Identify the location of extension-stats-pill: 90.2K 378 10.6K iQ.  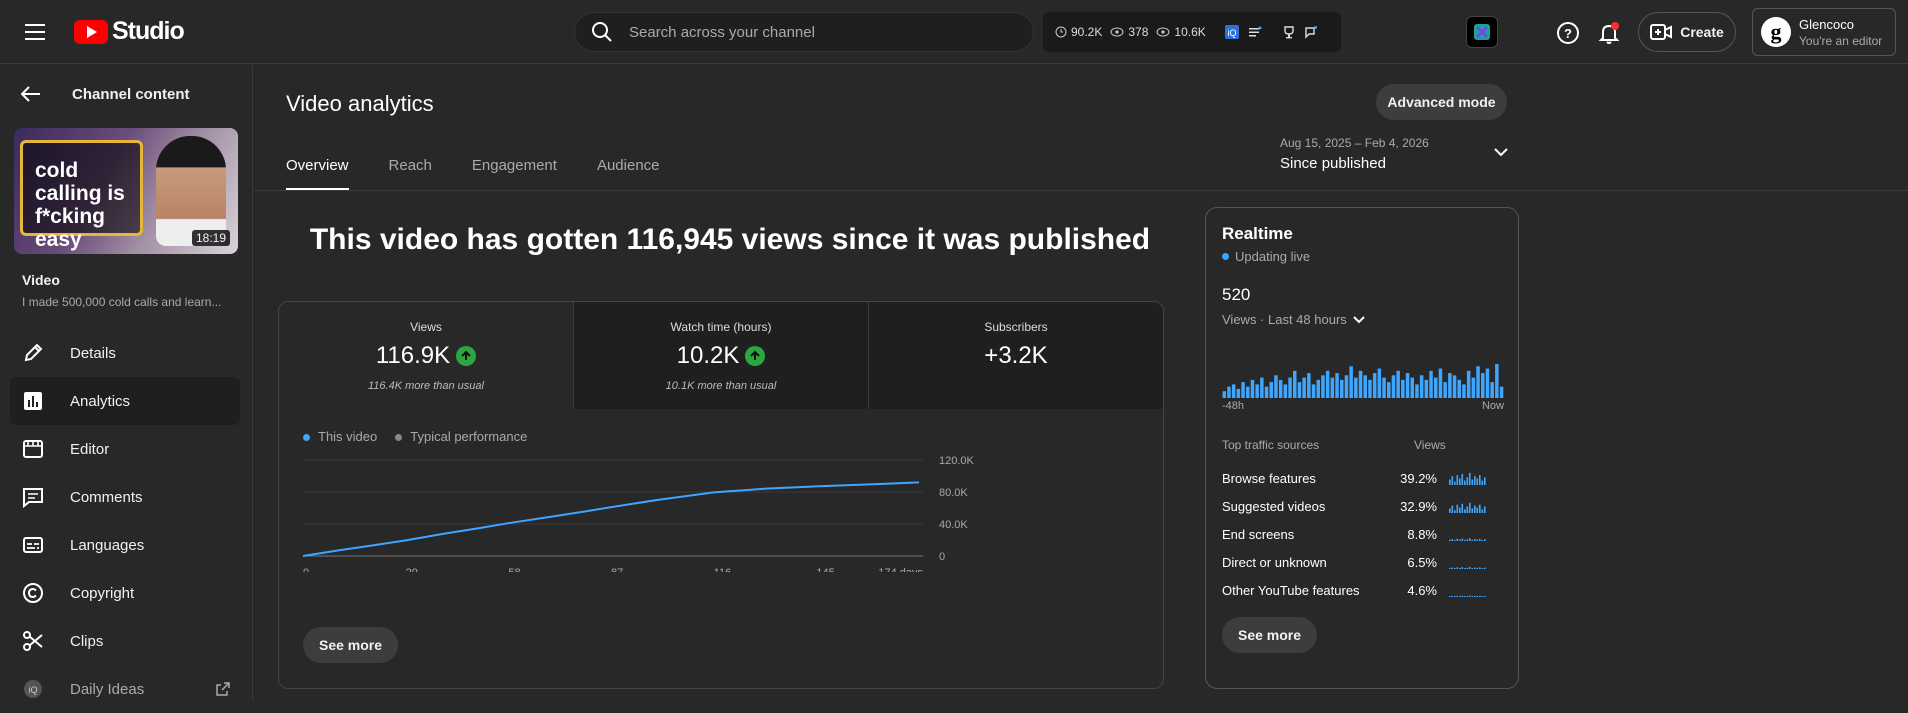
(1192, 32).